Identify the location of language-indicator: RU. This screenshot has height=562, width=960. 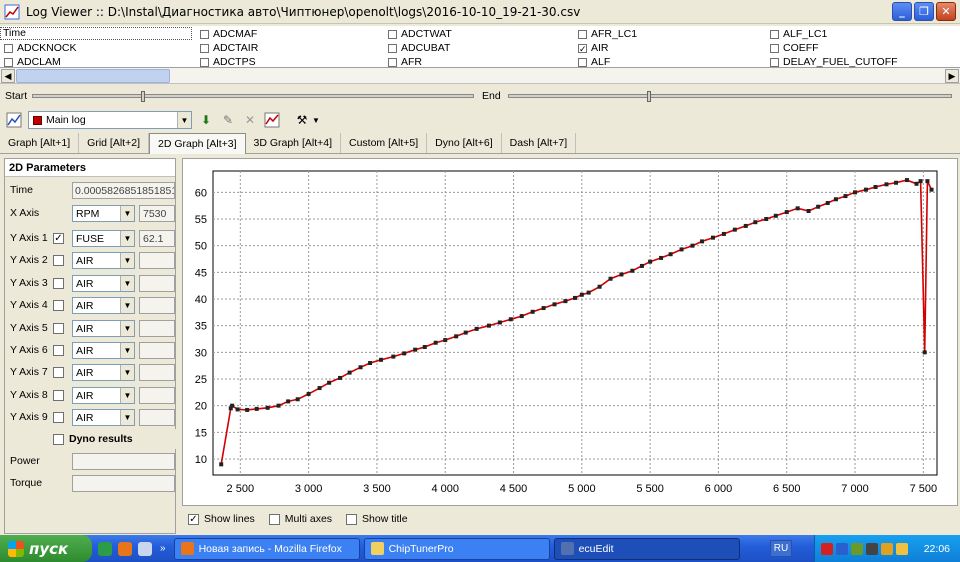
(781, 548).